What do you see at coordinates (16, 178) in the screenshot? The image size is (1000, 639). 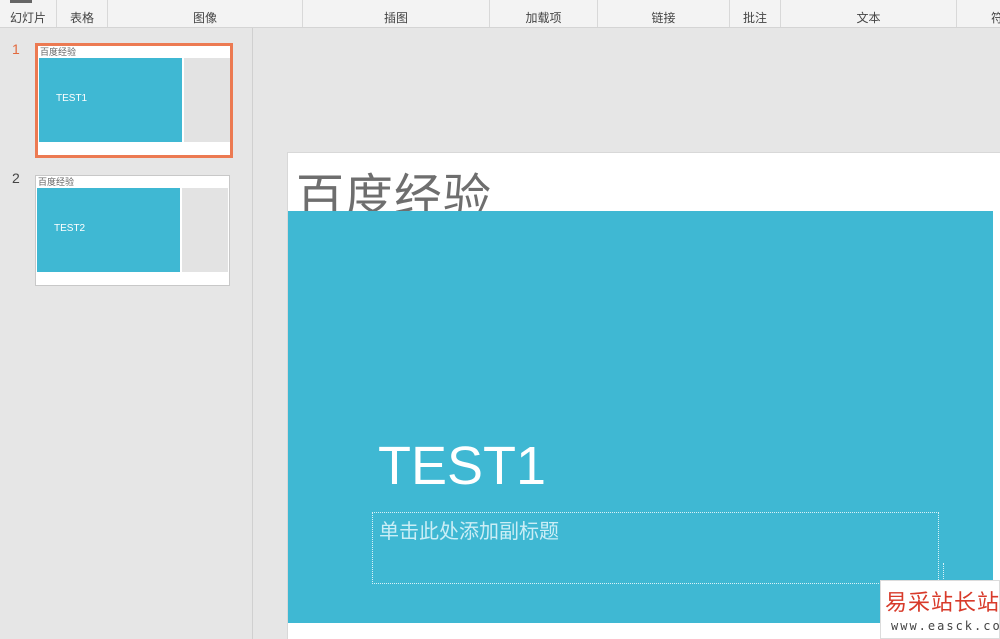 I see `slide-number: 2` at bounding box center [16, 178].